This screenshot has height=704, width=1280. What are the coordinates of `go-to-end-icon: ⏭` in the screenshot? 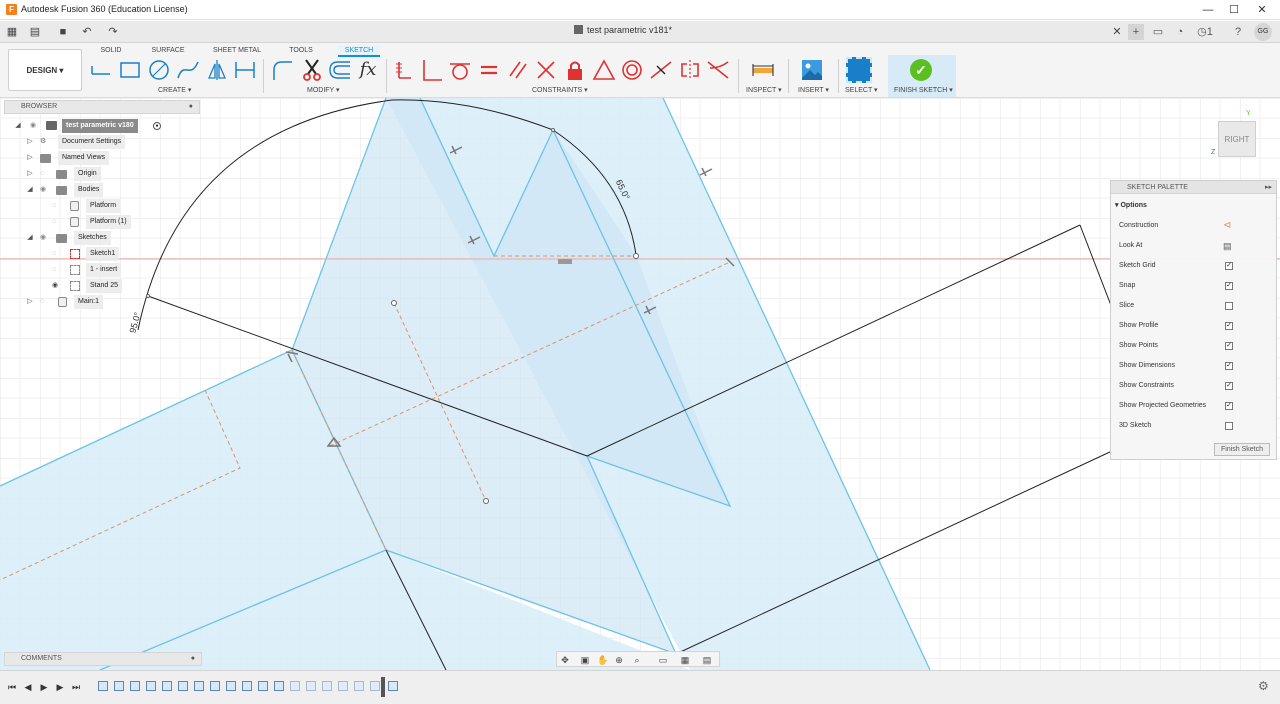 It's located at (76, 687).